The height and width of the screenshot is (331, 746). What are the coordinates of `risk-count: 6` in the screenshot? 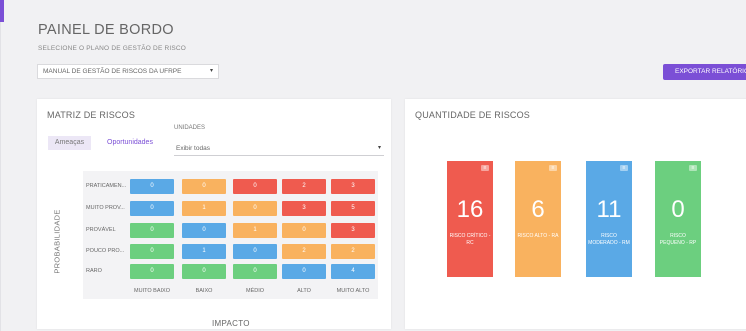 It's located at (538, 209).